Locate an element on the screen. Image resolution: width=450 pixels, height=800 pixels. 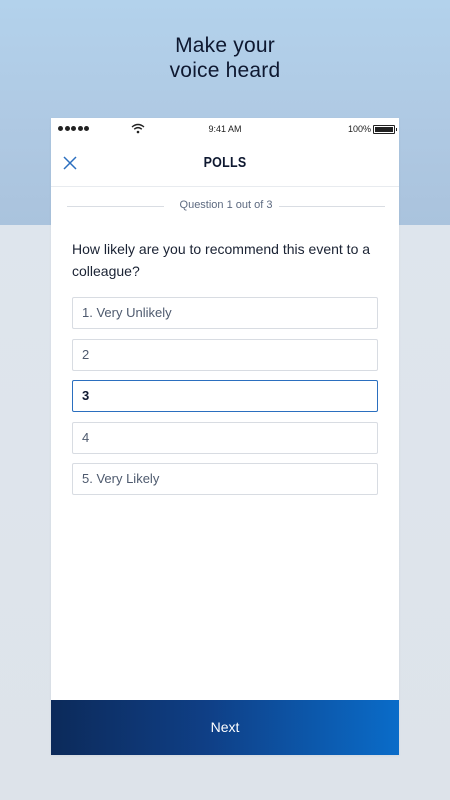
headline-line-2: voice heard is located at coordinates (225, 70).